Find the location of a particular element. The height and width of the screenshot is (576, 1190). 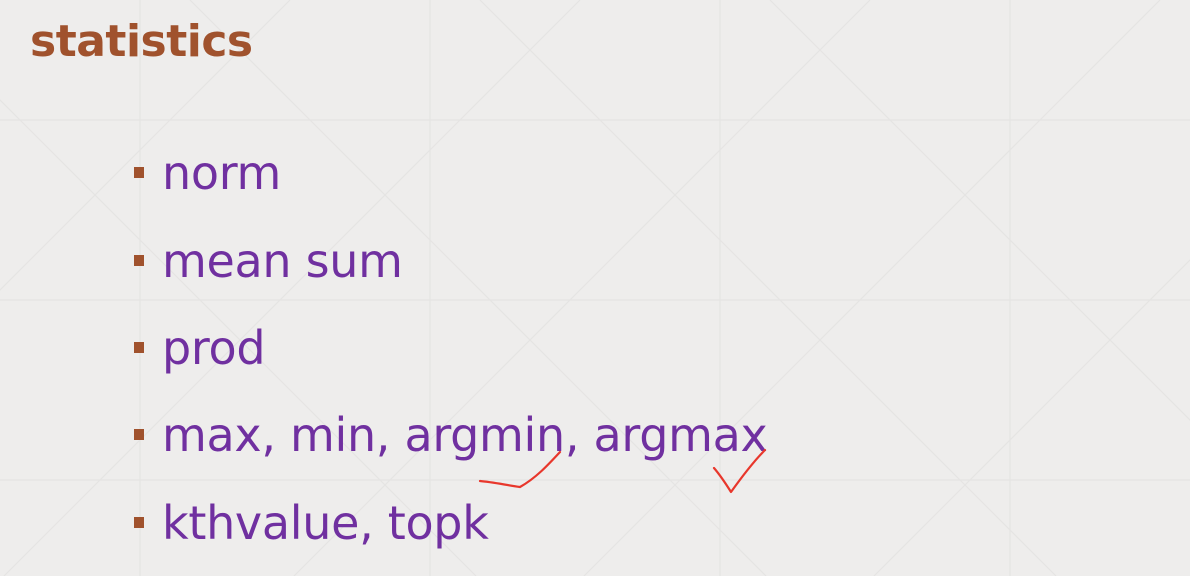

bullet-text: norm is located at coordinates (222, 173).